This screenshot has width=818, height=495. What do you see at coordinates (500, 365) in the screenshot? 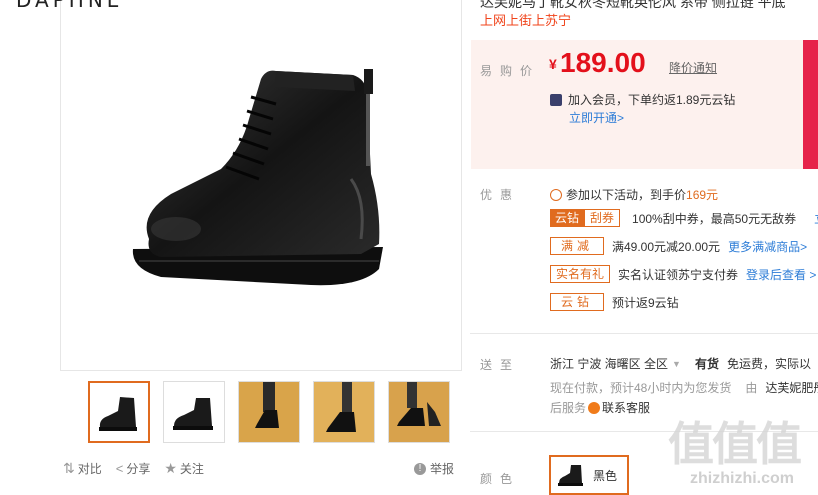
I see `delivery-label: 送至` at bounding box center [500, 365].